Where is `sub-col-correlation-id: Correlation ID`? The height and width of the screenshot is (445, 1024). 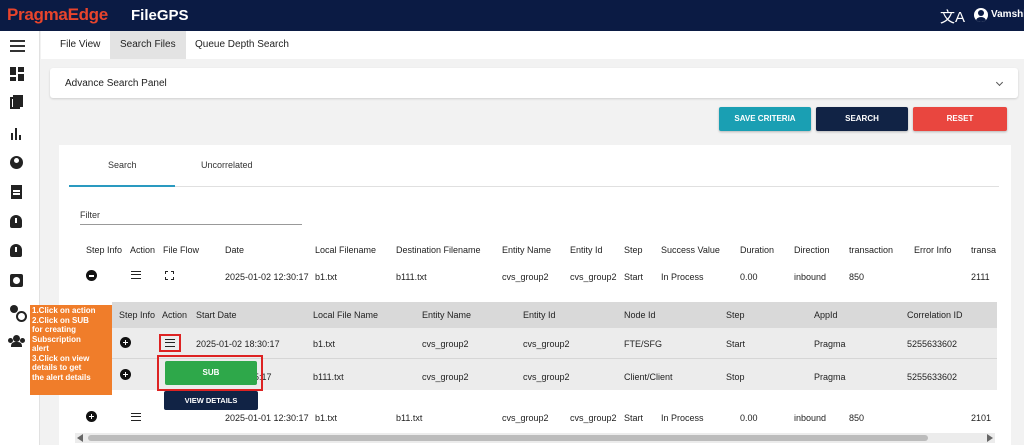 sub-col-correlation-id: Correlation ID is located at coordinates (935, 315).